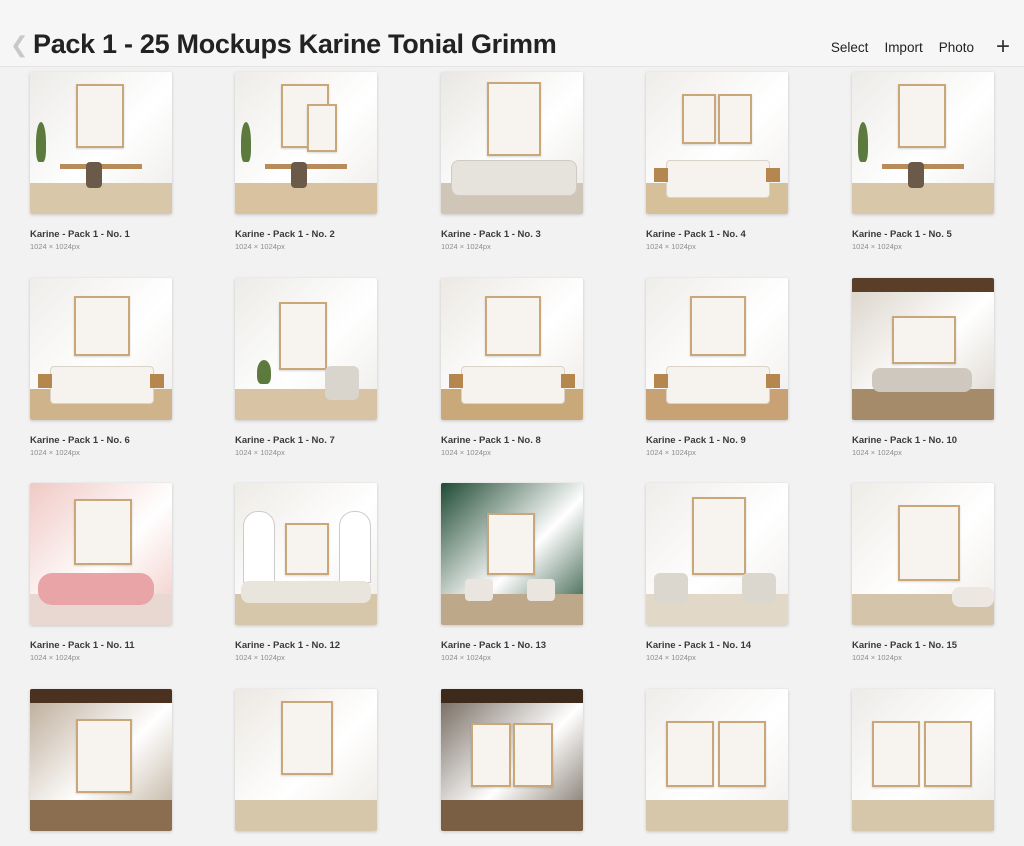 The image size is (1024, 846). I want to click on mockup-title: Karine - Pack 1 - No. 6, so click(80, 440).